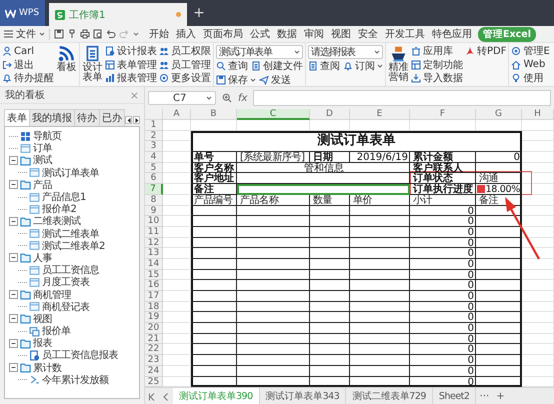 The image size is (554, 404). I want to click on panel-tab: 已办, so click(112, 117).